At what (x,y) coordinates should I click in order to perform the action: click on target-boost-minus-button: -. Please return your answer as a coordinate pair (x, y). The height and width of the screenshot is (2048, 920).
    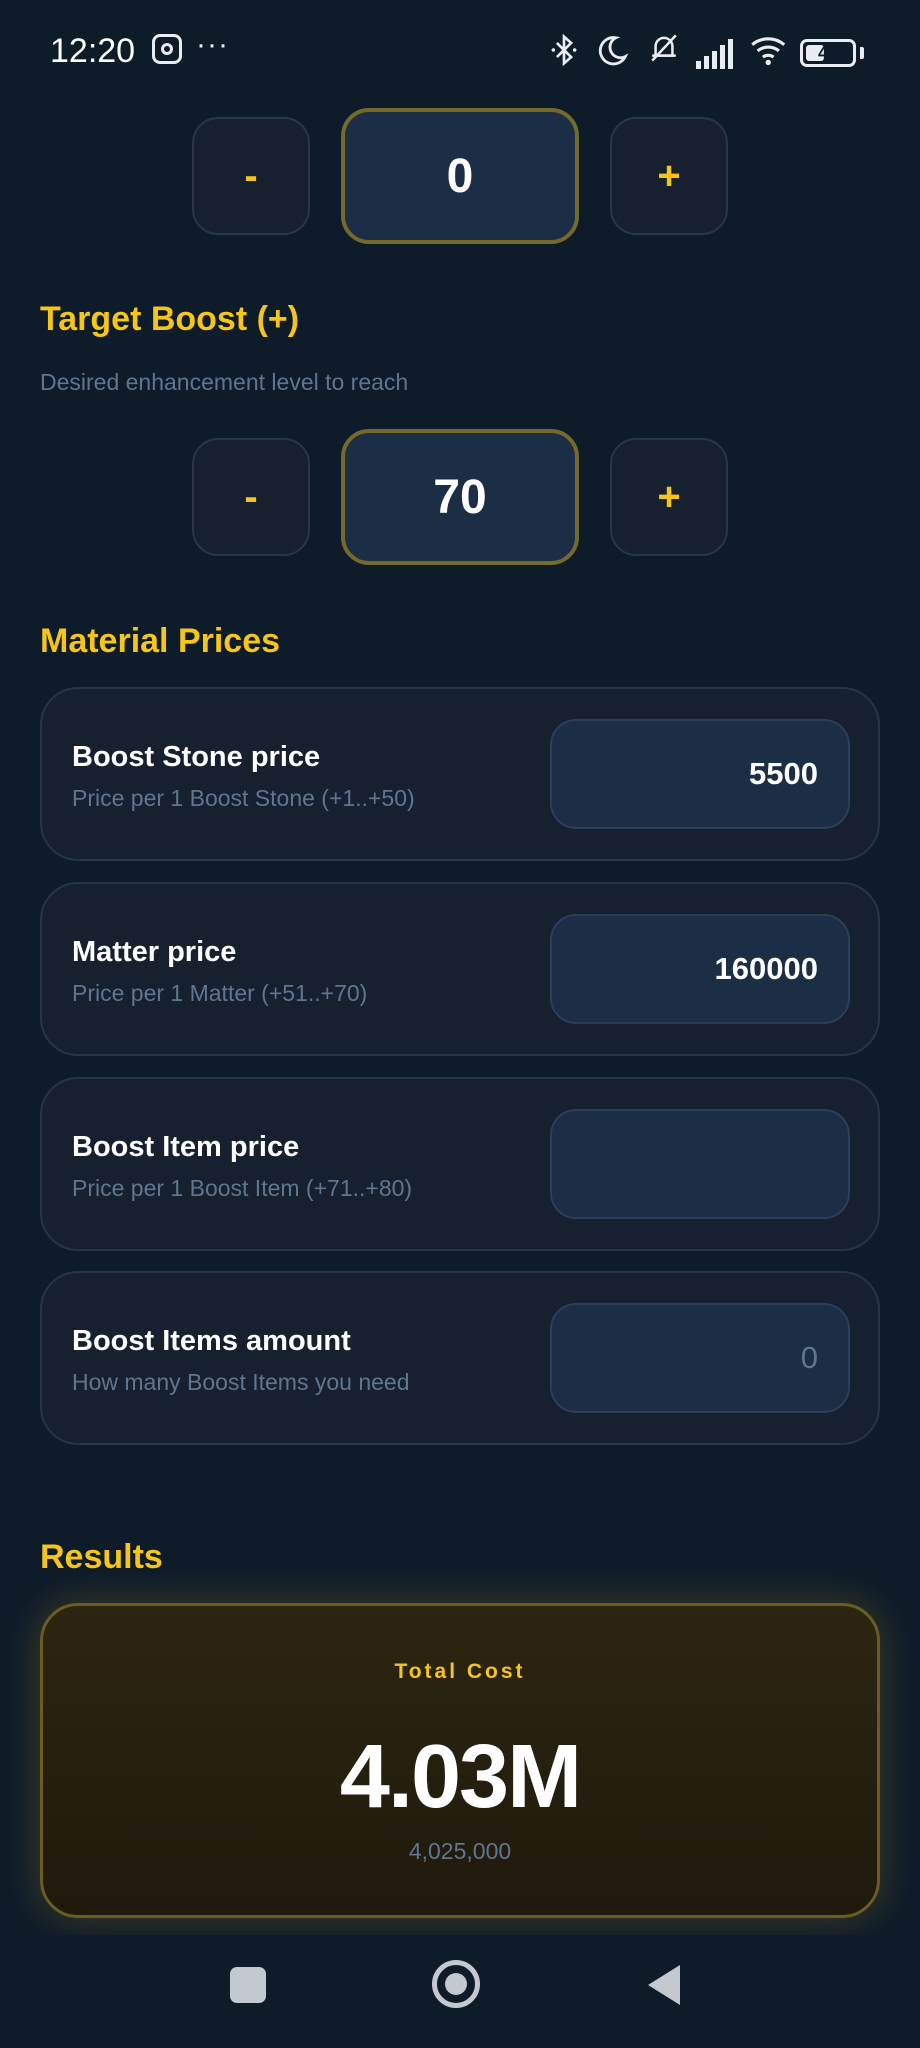
    Looking at the image, I should click on (251, 497).